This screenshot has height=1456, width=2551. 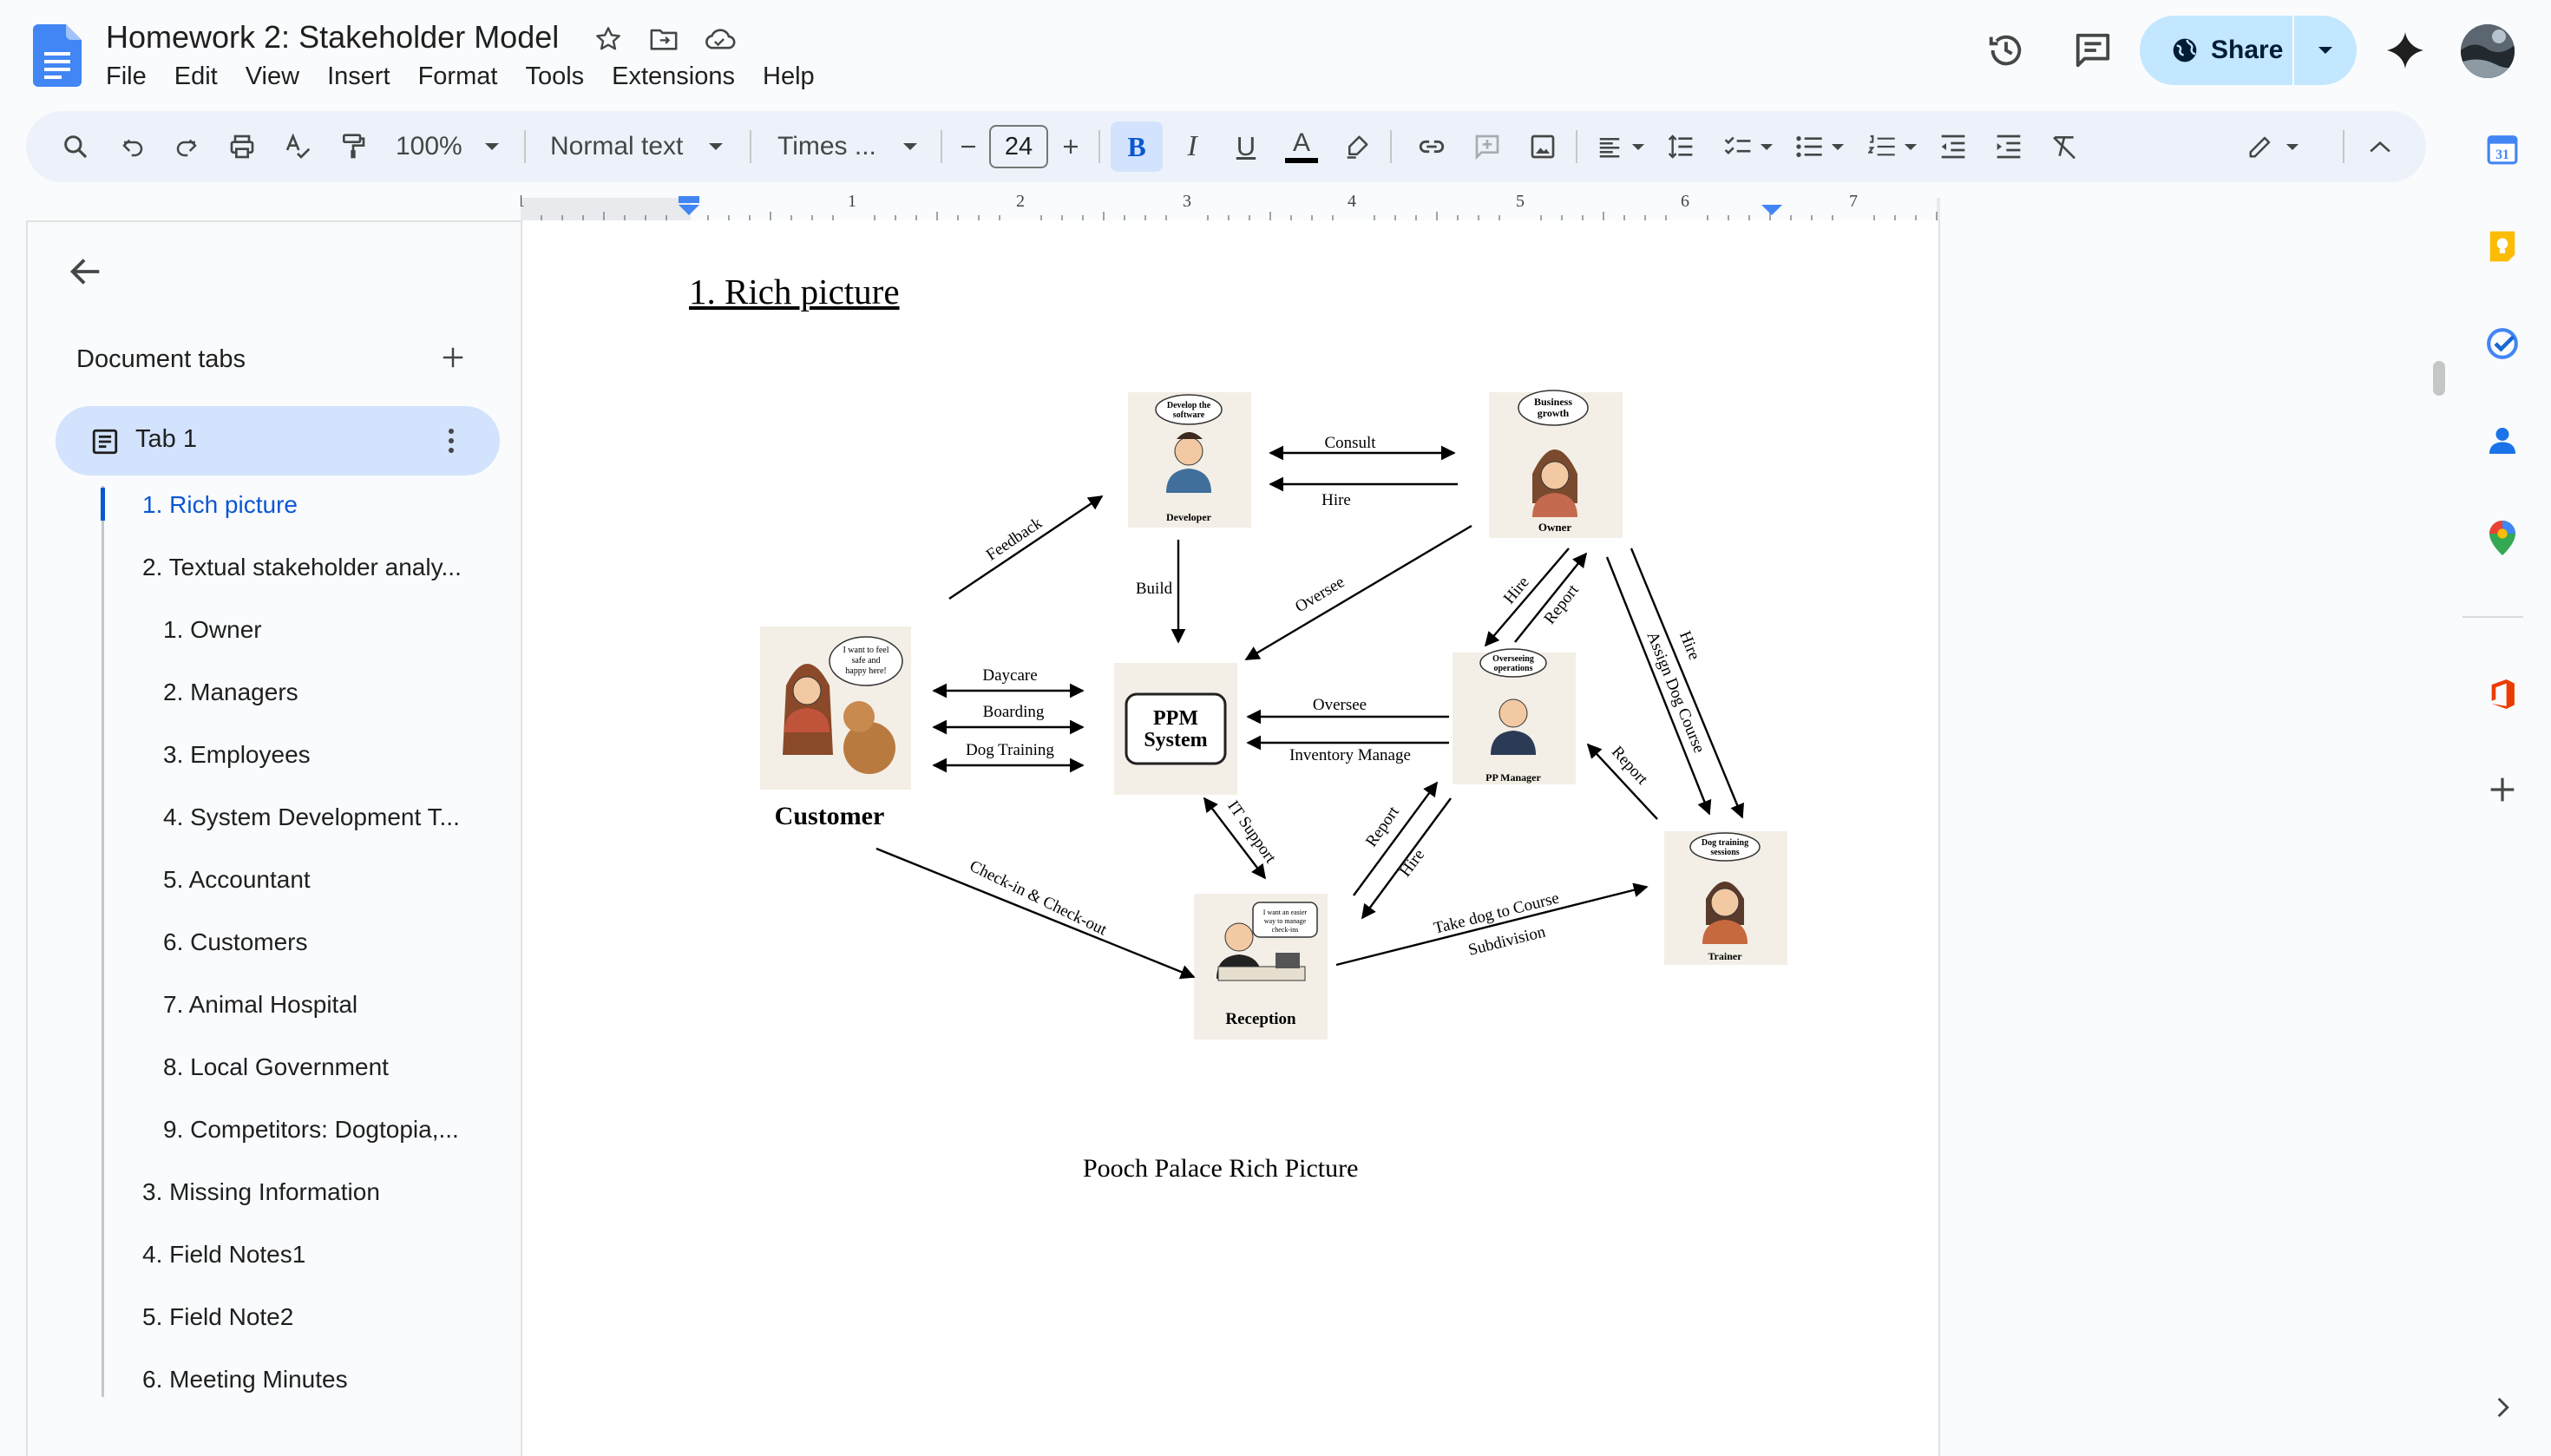 I want to click on docs-logo-icon, so click(x=57, y=56).